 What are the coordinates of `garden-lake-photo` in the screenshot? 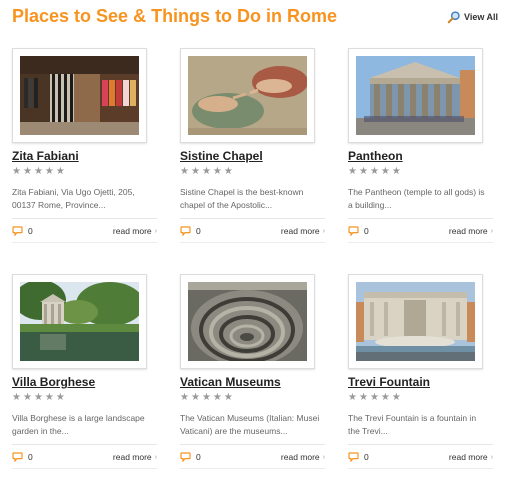 It's located at (79, 321).